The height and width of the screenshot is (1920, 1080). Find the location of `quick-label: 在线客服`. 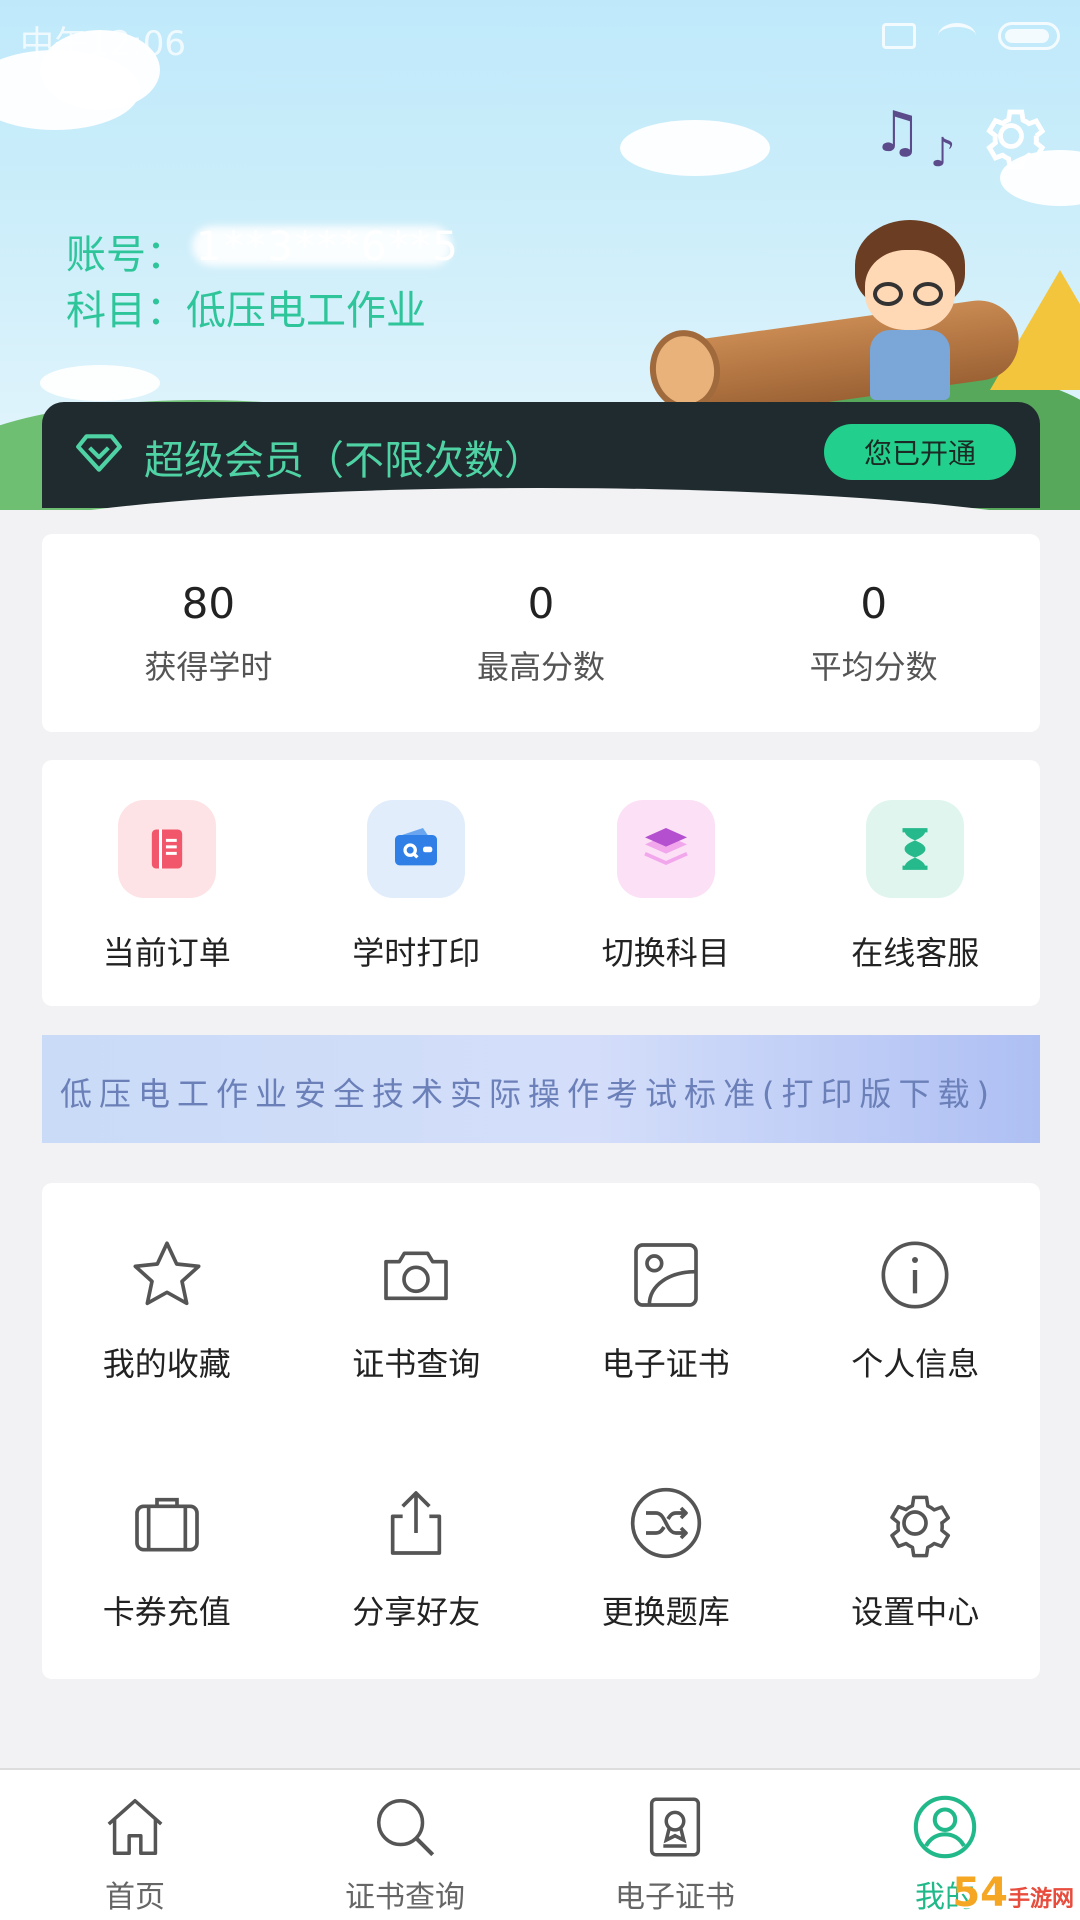

quick-label: 在线客服 is located at coordinates (915, 953).